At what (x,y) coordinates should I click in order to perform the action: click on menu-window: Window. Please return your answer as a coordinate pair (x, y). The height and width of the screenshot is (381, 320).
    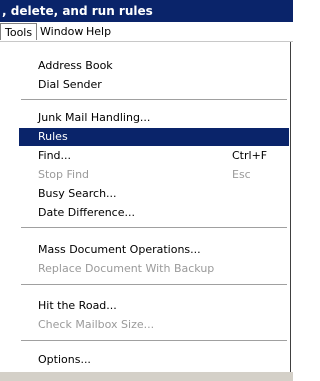
    Looking at the image, I should click on (61, 31).